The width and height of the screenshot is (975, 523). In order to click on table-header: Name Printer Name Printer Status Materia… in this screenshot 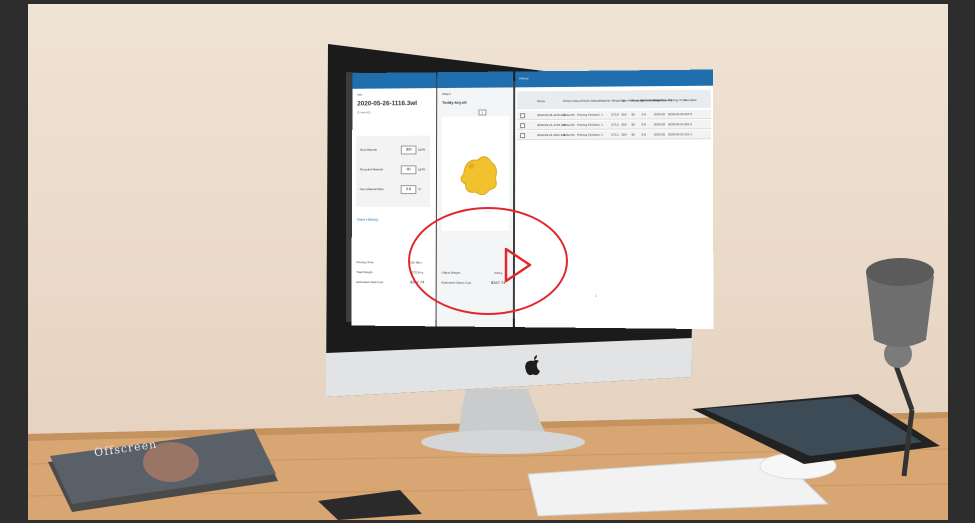, I will do `click(614, 99)`.